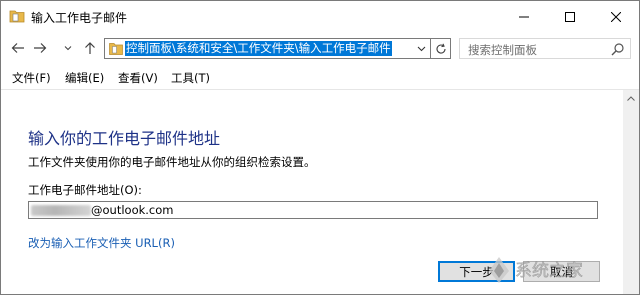 This screenshot has width=640, height=295. What do you see at coordinates (90, 48) in the screenshot?
I see `up-button` at bounding box center [90, 48].